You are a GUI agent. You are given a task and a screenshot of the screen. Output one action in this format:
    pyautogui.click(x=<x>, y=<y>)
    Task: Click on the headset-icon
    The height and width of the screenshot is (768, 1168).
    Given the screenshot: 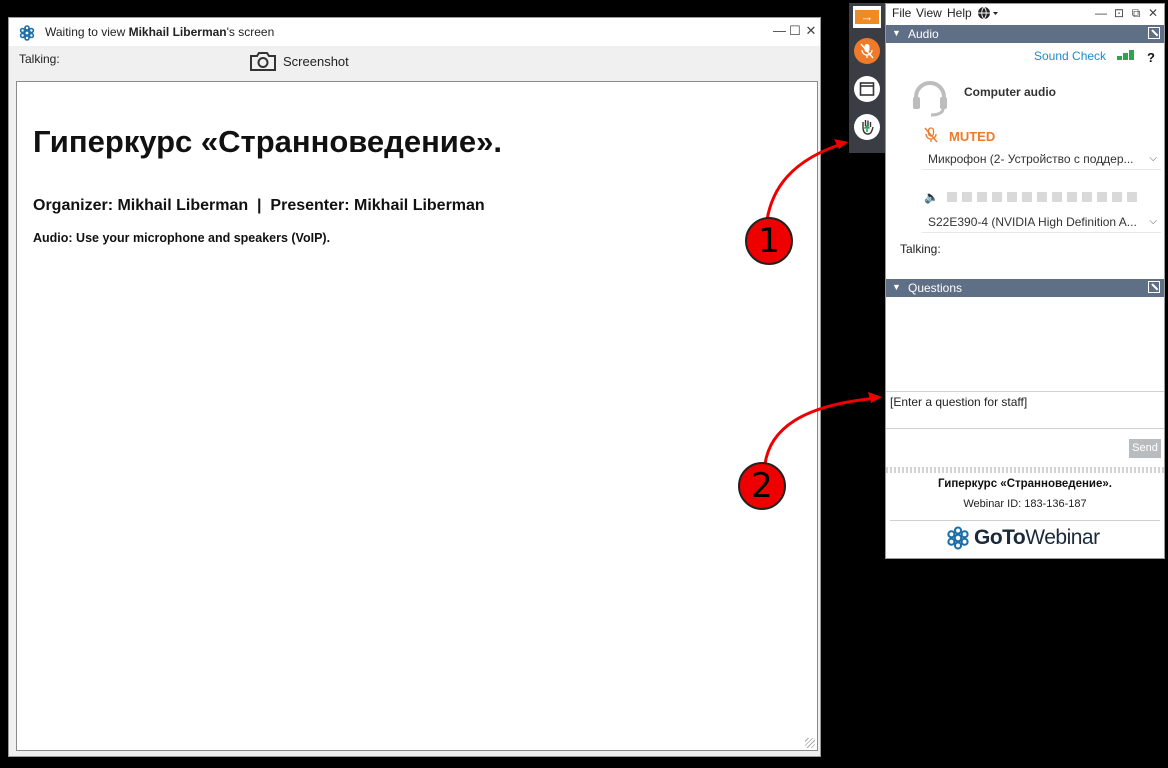 What is the action you would take?
    pyautogui.click(x=930, y=99)
    